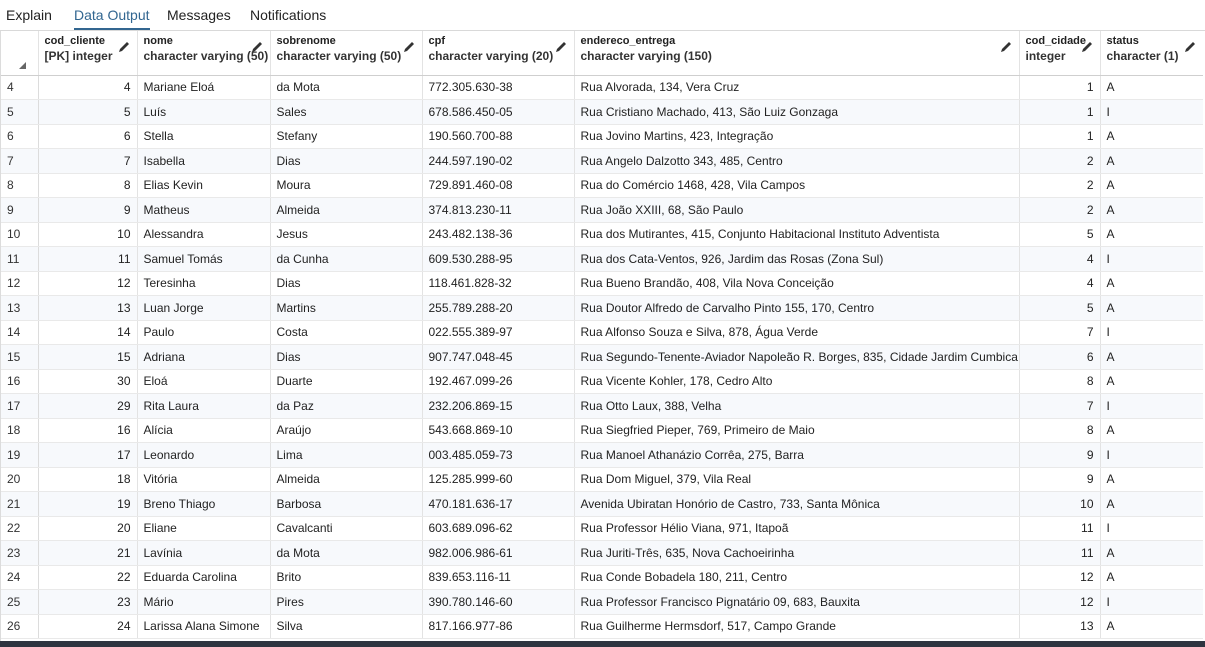 The image size is (1205, 647). Describe the element at coordinates (20, 53) in the screenshot. I see `row-number-header` at that location.